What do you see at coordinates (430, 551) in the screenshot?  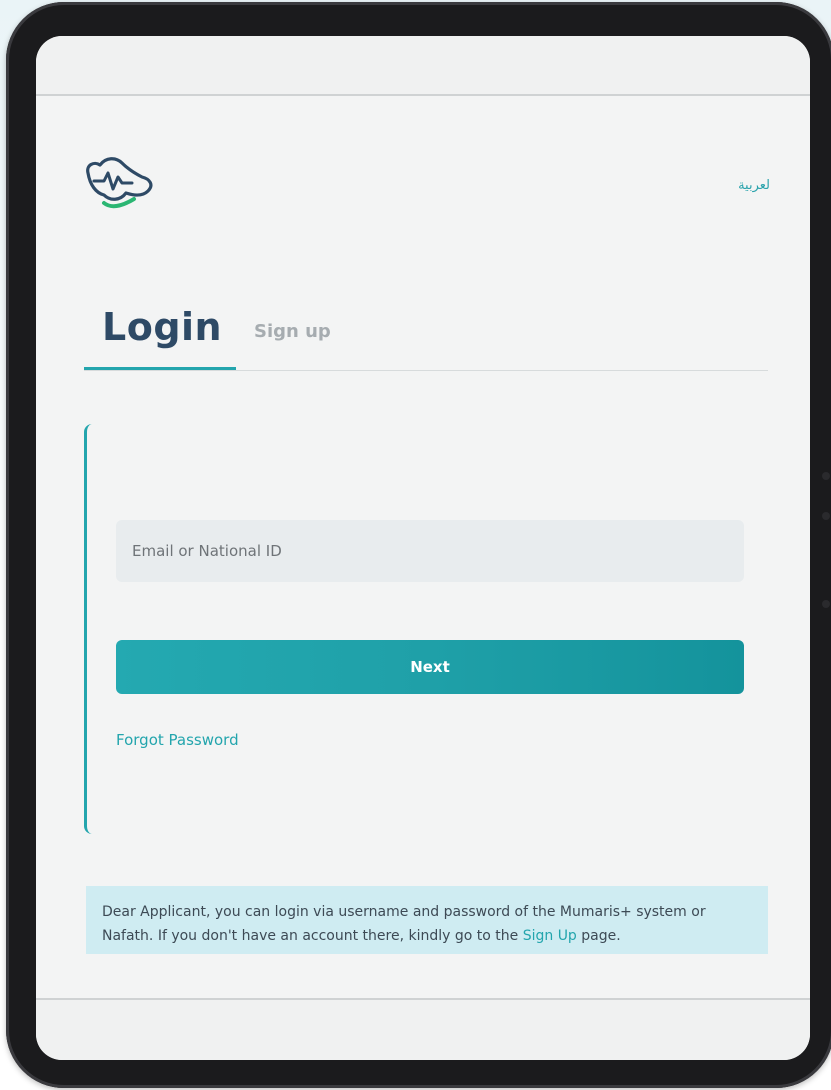 I see `email-or-national-id-input` at bounding box center [430, 551].